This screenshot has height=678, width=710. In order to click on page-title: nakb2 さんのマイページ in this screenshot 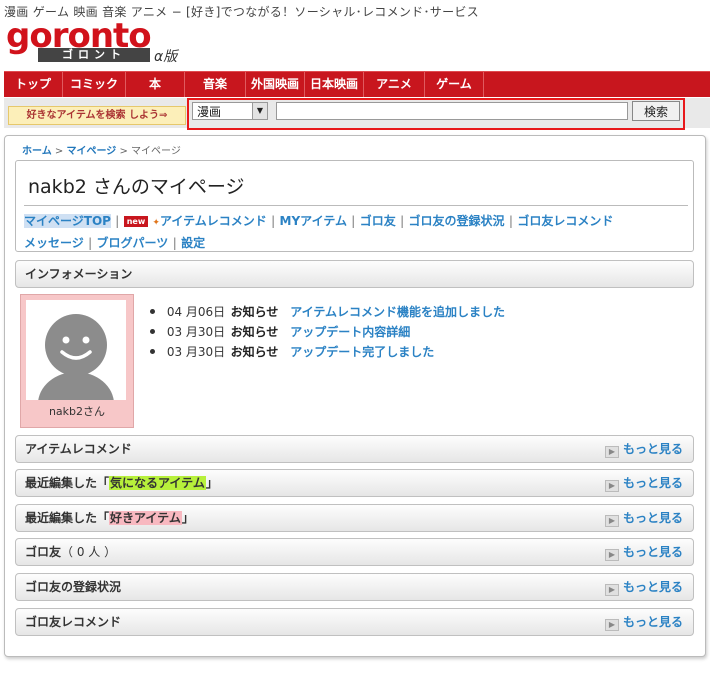, I will do `click(136, 187)`.